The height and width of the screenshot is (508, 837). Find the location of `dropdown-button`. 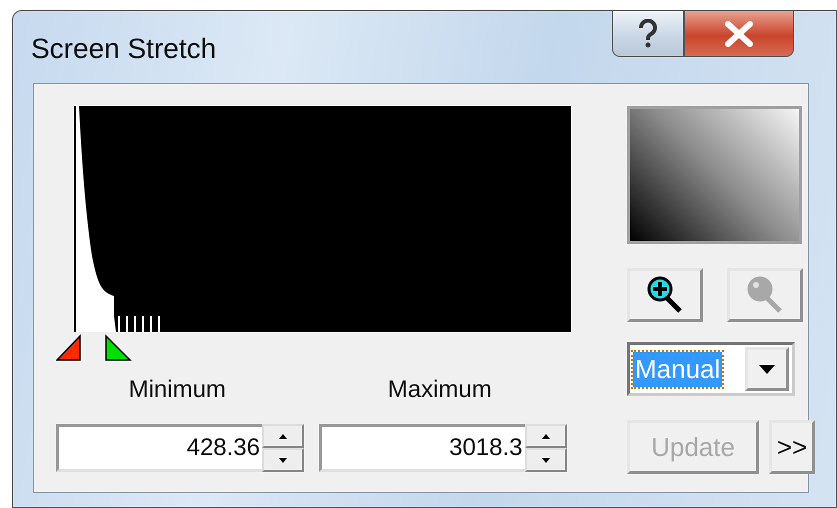

dropdown-button is located at coordinates (767, 369).